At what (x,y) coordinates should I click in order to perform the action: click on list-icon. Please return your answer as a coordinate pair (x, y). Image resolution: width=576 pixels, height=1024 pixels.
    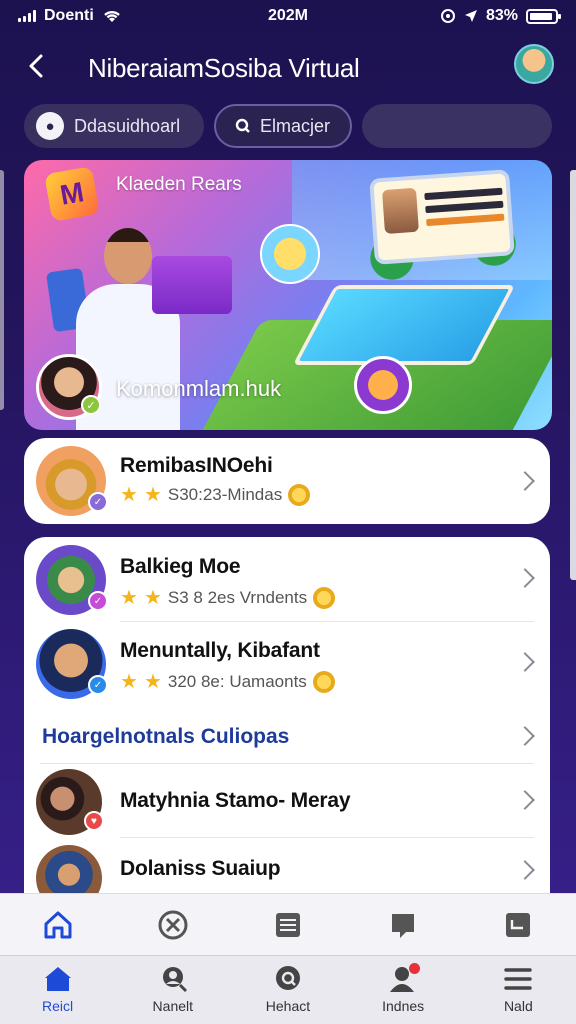
    Looking at the image, I should click on (287, 924).